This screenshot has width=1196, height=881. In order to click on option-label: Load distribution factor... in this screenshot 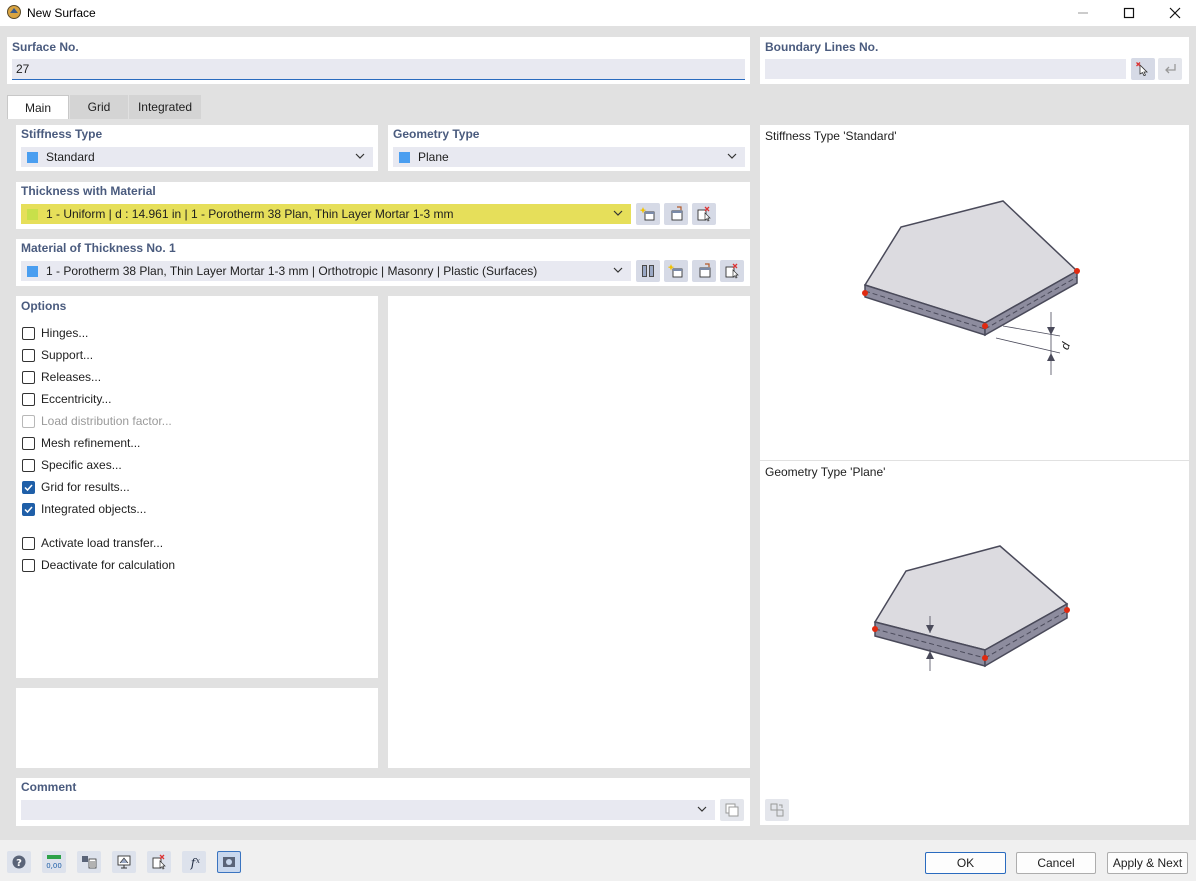, I will do `click(106, 421)`.